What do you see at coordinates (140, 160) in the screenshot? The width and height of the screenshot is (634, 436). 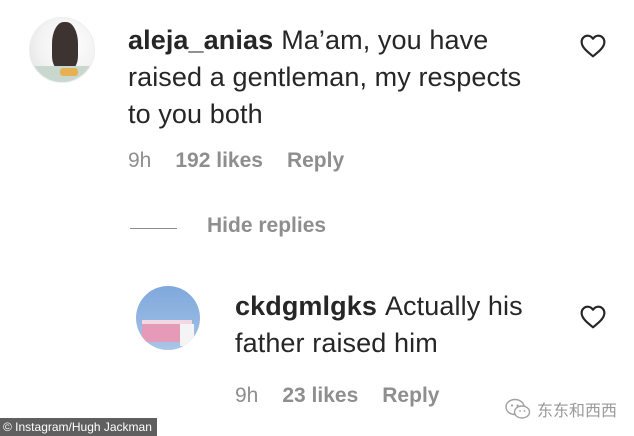 I see `comment-time: 9h` at bounding box center [140, 160].